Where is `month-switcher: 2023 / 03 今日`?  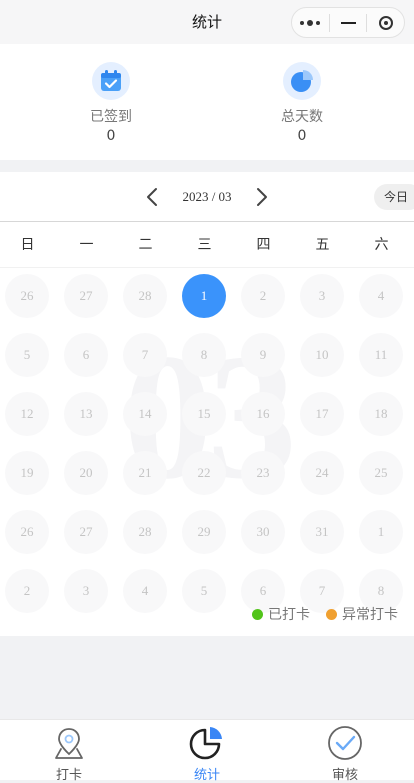
month-switcher: 2023 / 03 今日 is located at coordinates (207, 197).